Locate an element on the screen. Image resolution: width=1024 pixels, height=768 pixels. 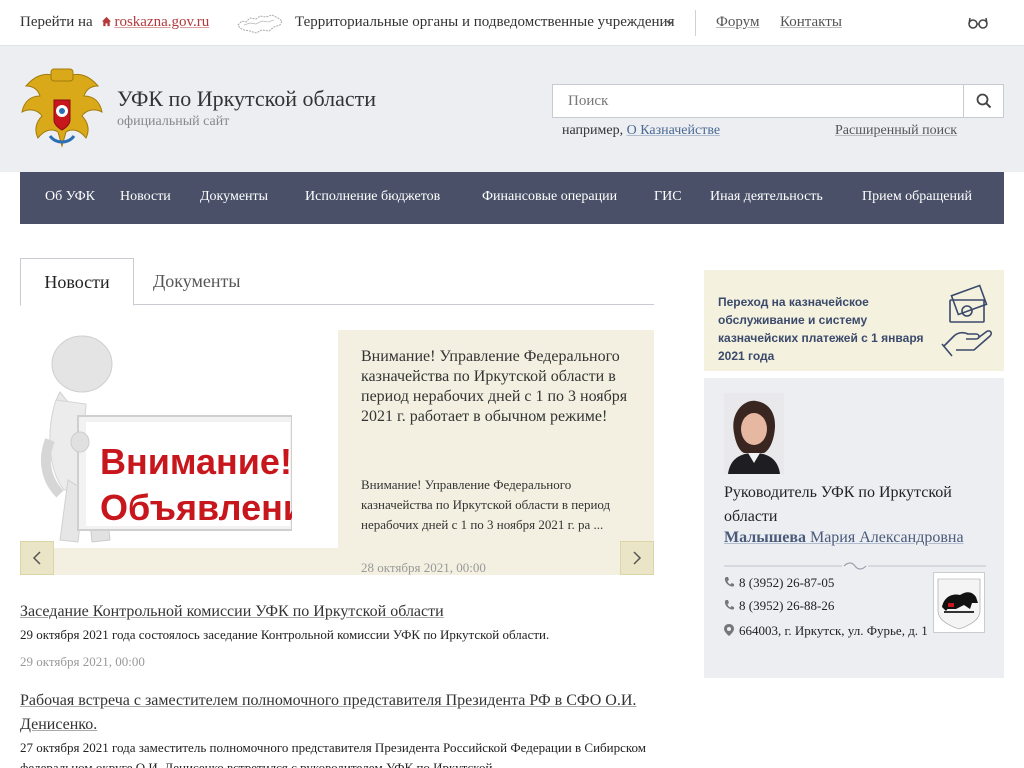
slider-prev-button is located at coordinates (37, 558).